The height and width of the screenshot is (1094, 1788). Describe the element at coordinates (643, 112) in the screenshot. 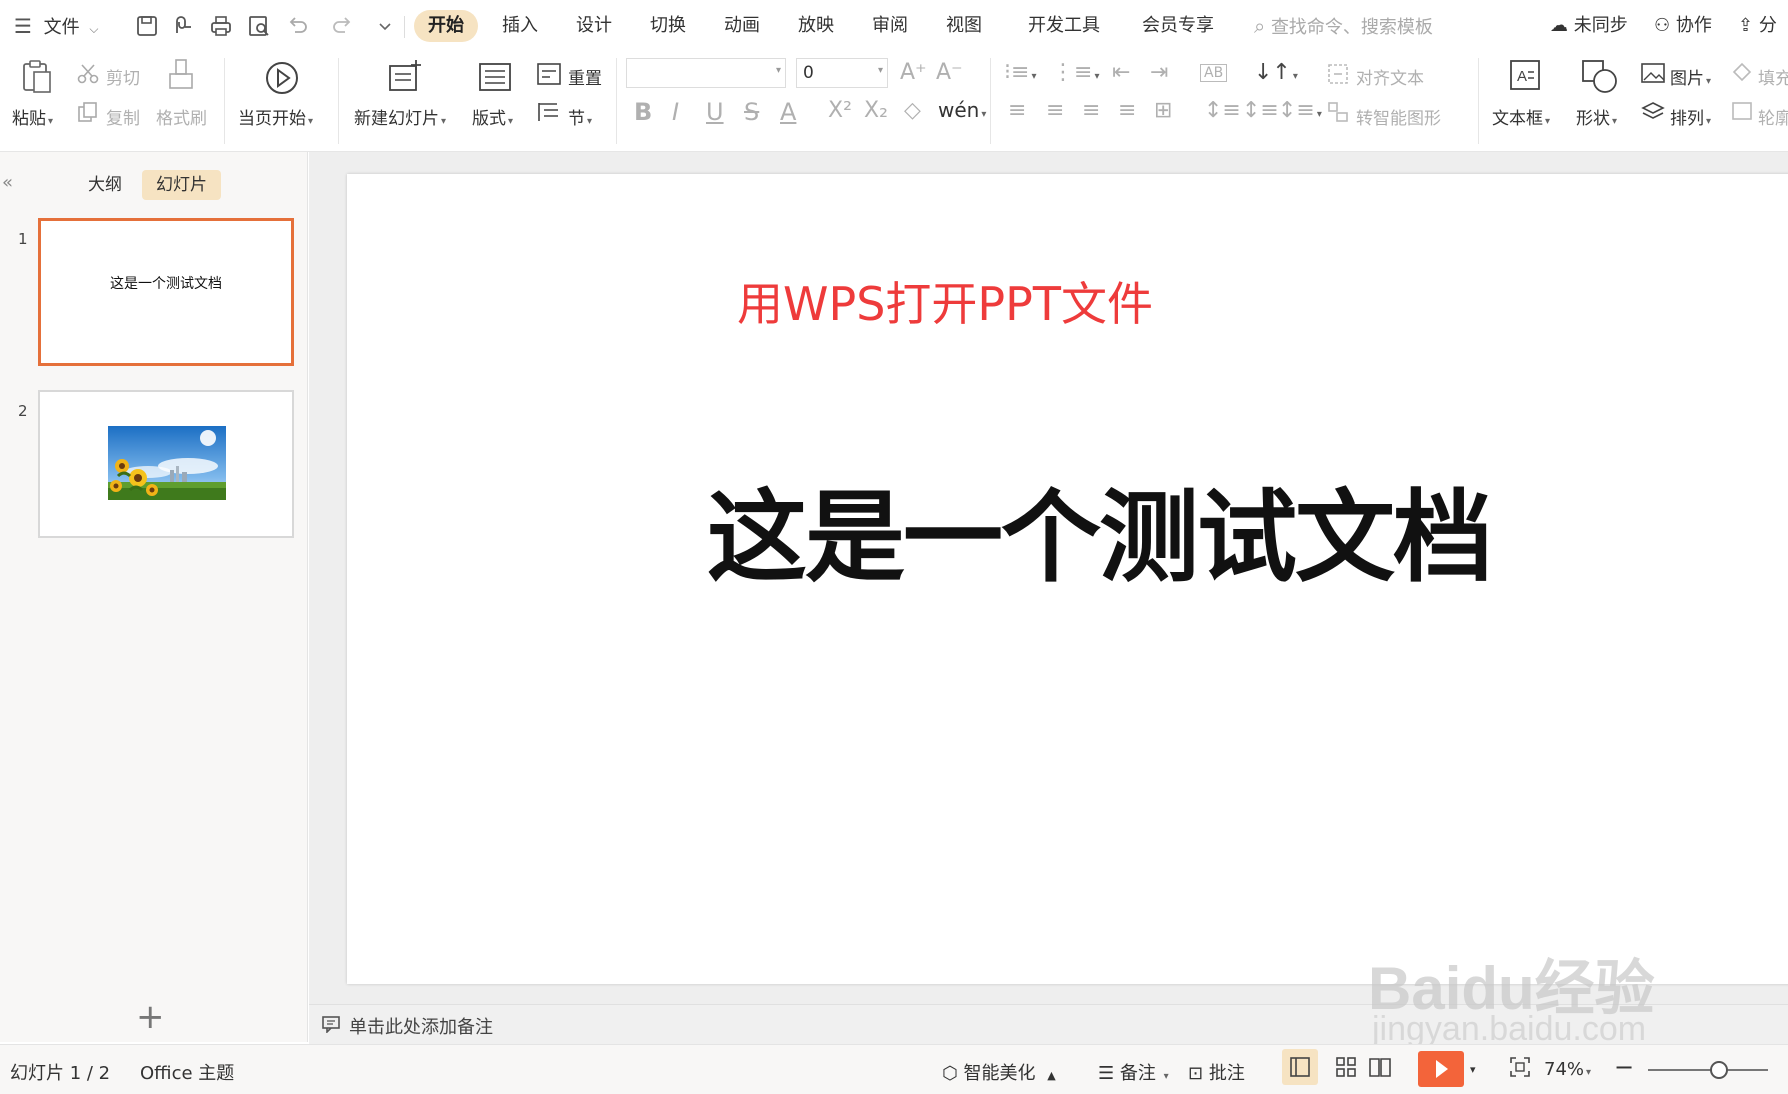

I see `bold-icon: B` at that location.